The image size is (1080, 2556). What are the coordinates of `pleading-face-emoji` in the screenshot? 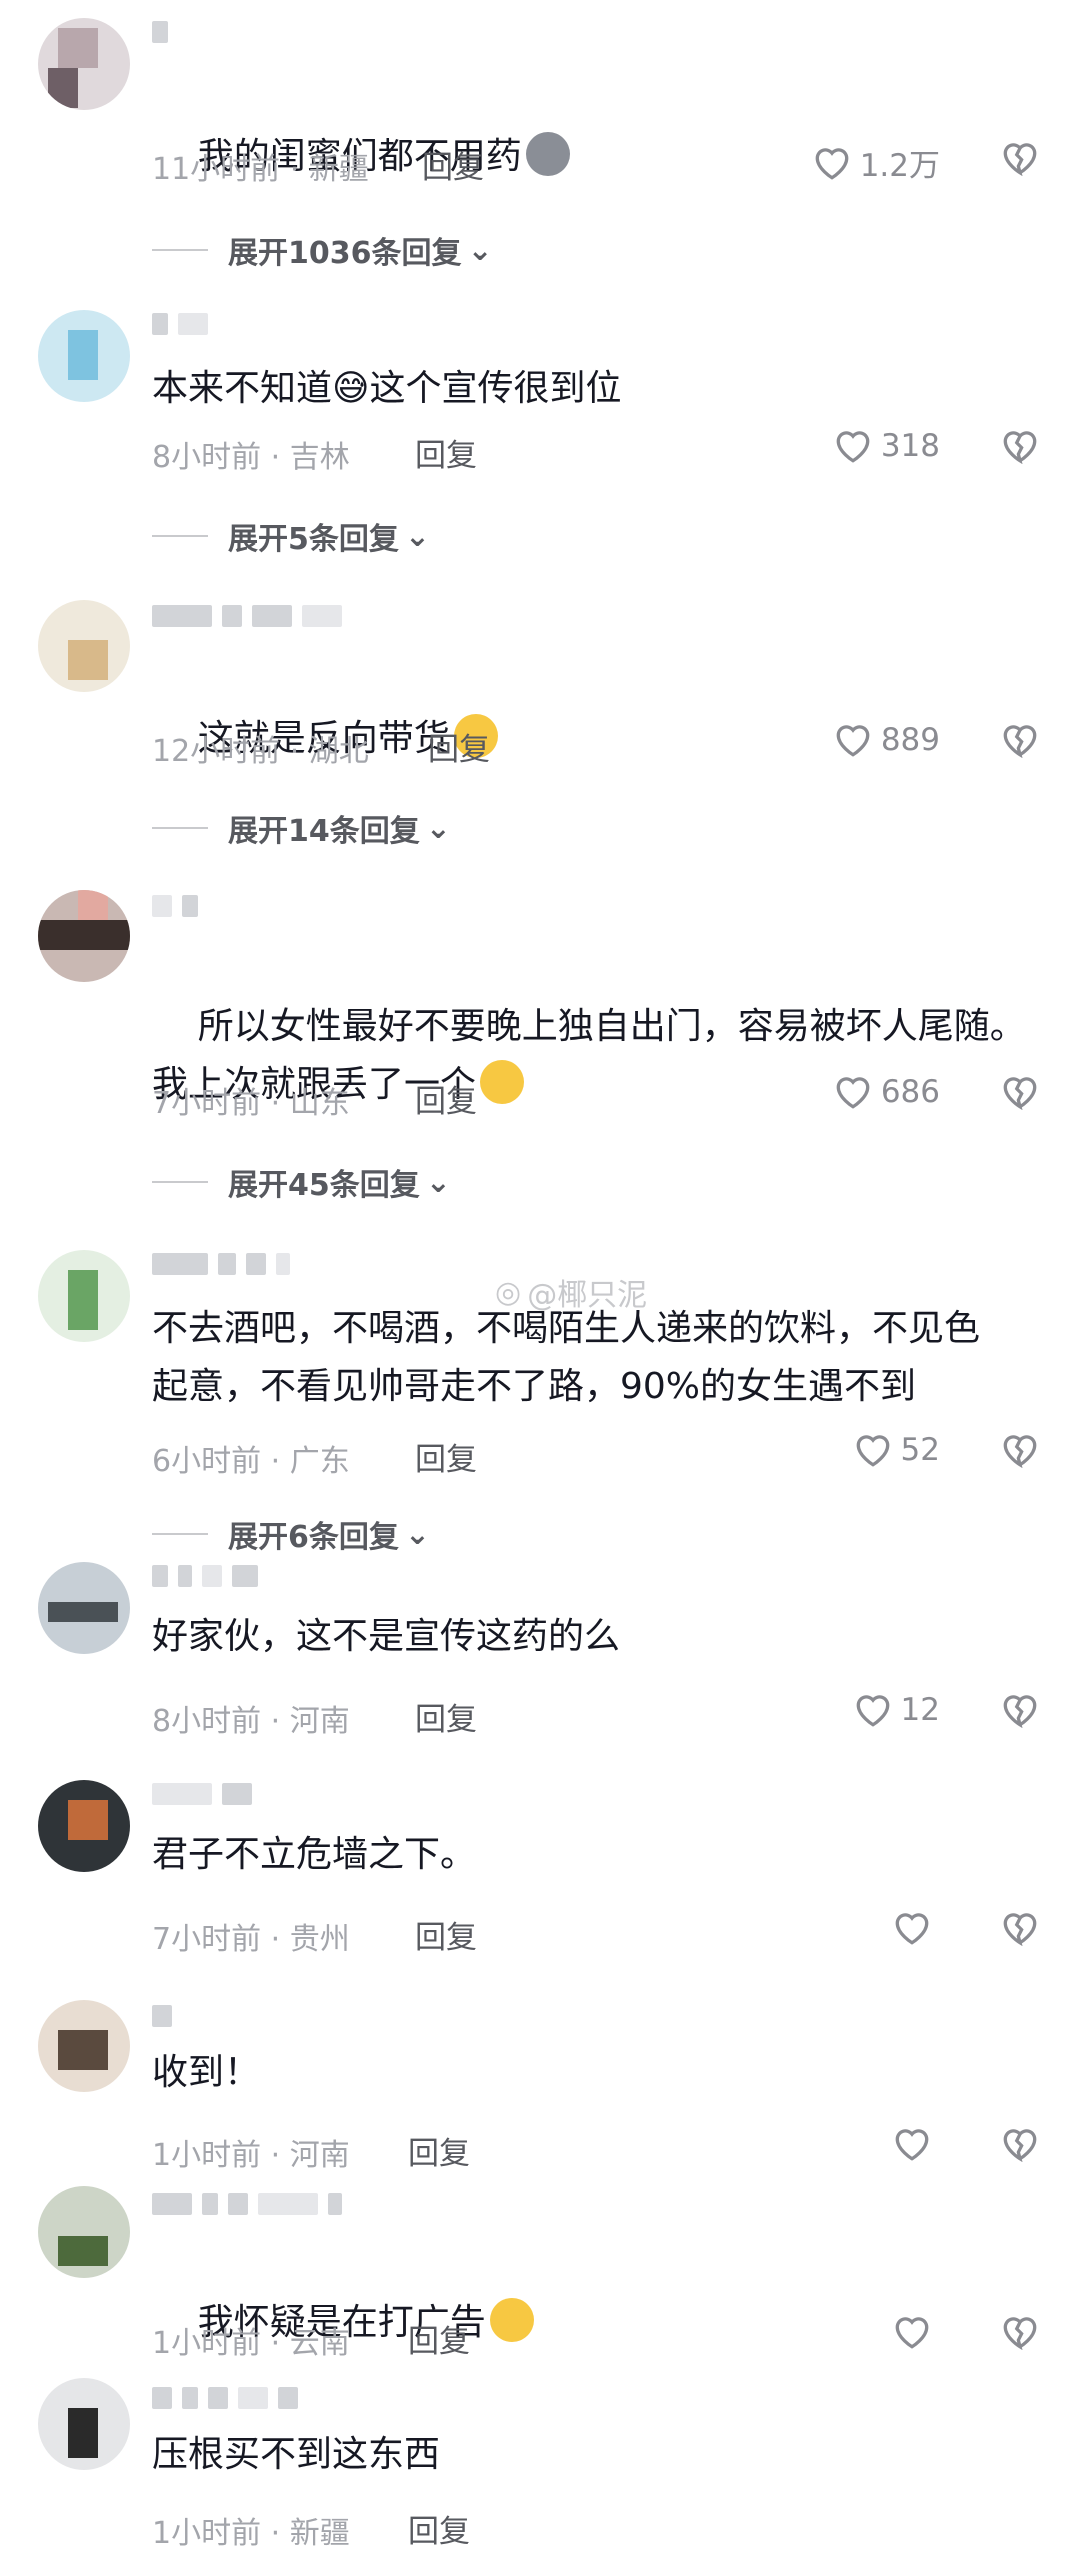 It's located at (502, 1082).